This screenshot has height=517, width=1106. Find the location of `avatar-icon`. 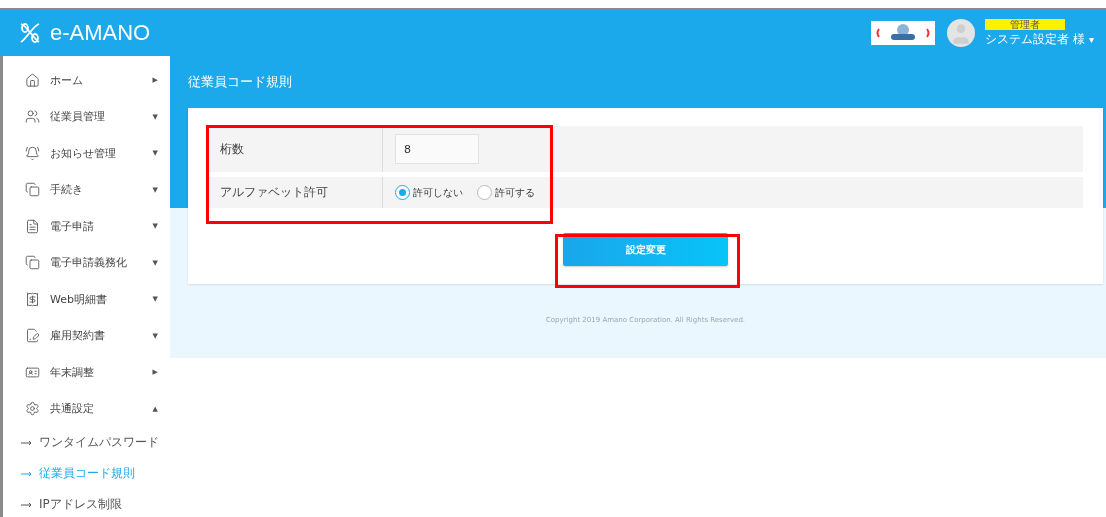

avatar-icon is located at coordinates (961, 33).